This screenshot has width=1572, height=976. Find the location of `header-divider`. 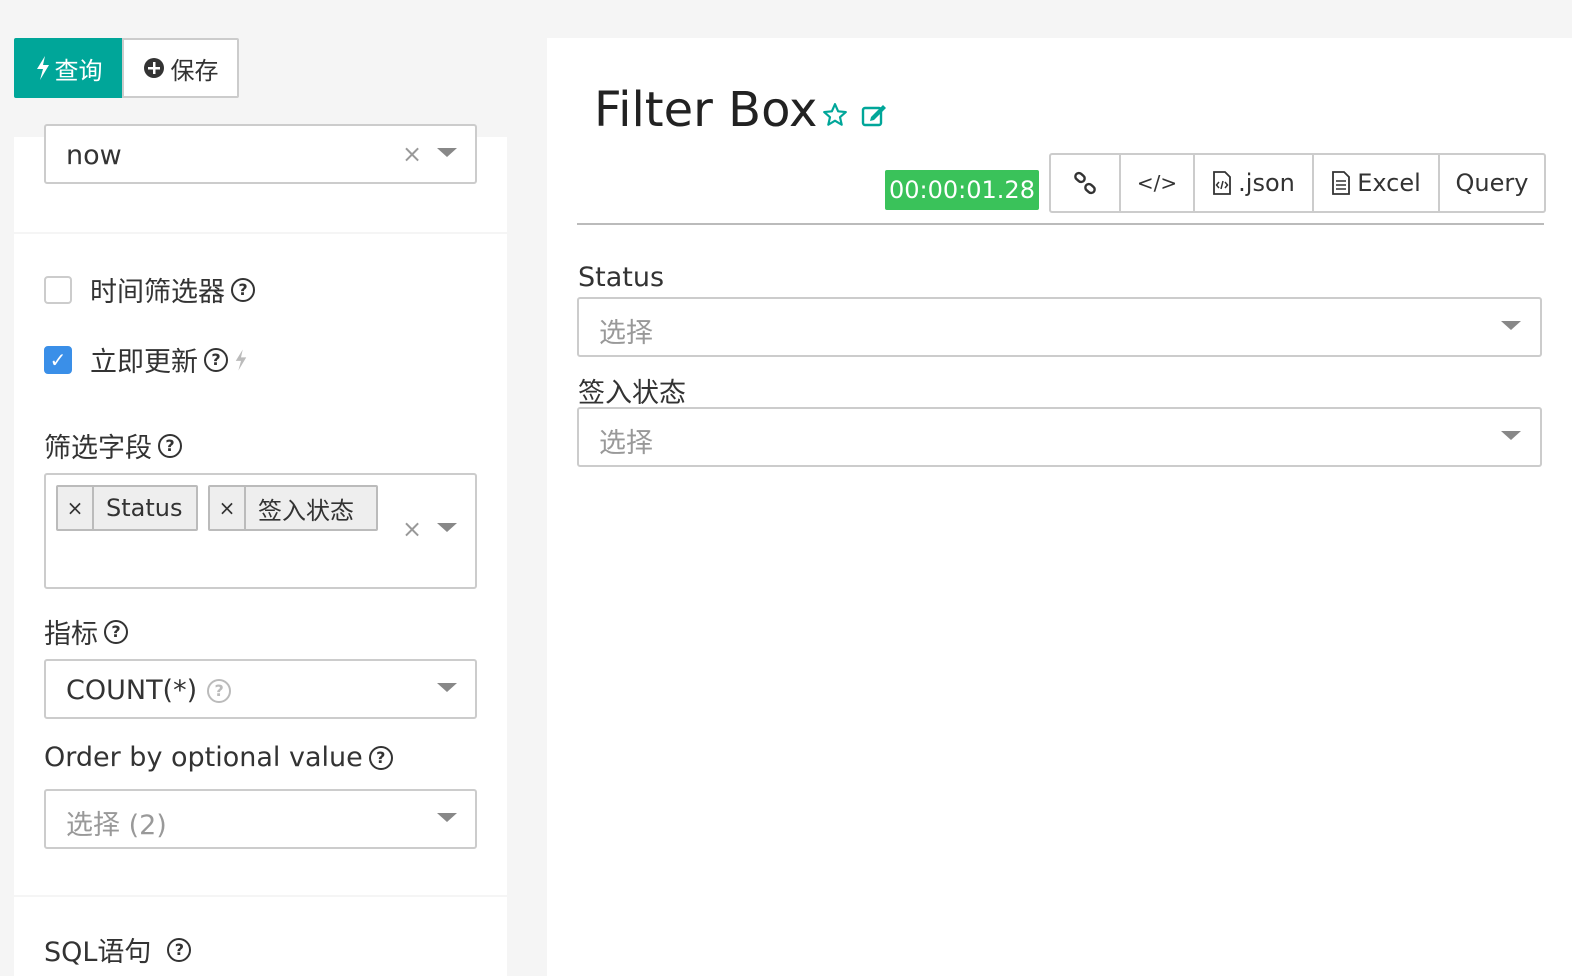

header-divider is located at coordinates (1060, 224).